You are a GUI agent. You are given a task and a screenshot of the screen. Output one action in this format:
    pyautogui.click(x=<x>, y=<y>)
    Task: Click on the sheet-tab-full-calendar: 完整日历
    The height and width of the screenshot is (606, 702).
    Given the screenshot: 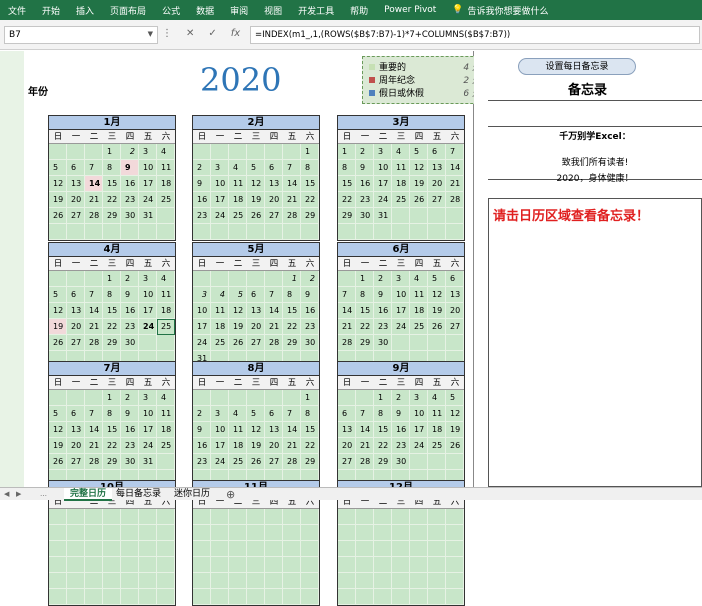 What is the action you would take?
    pyautogui.click(x=88, y=494)
    